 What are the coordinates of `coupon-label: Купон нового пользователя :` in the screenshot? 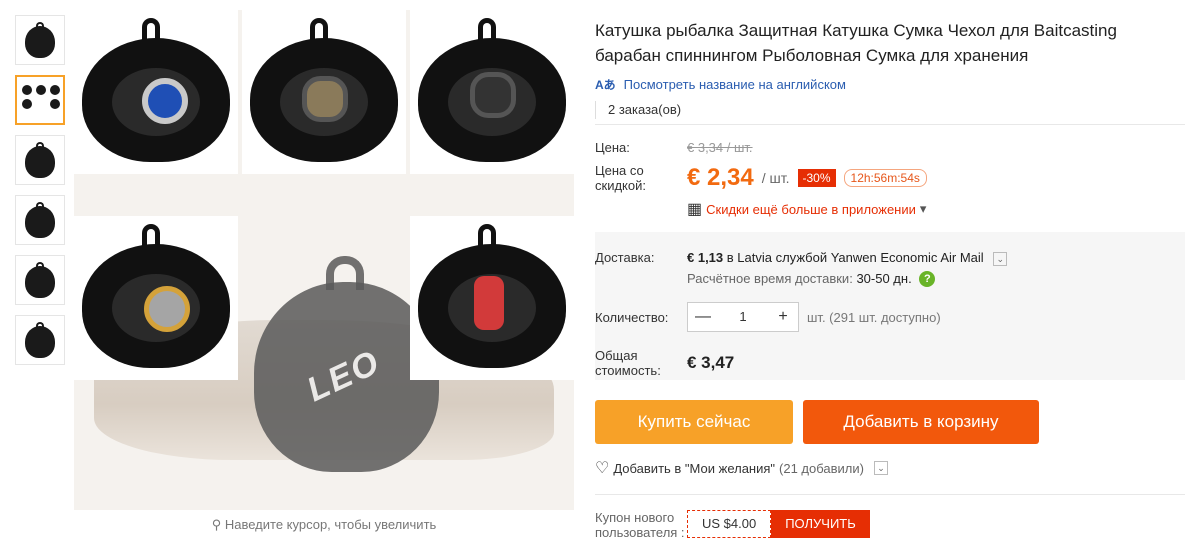 It's located at (640, 525).